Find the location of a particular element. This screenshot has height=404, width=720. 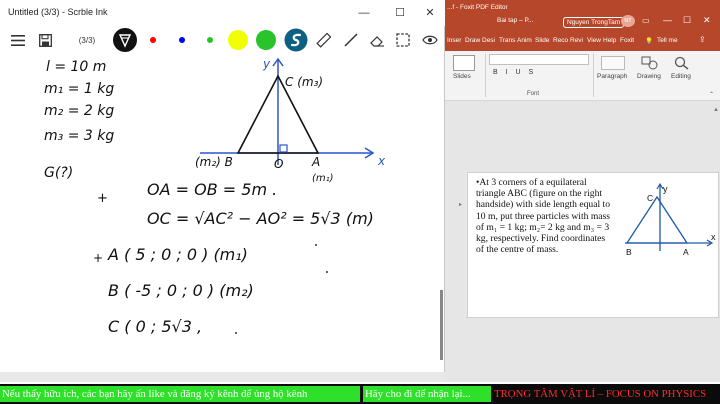

font-format-buttons: B I U S is located at coordinates (514, 72).